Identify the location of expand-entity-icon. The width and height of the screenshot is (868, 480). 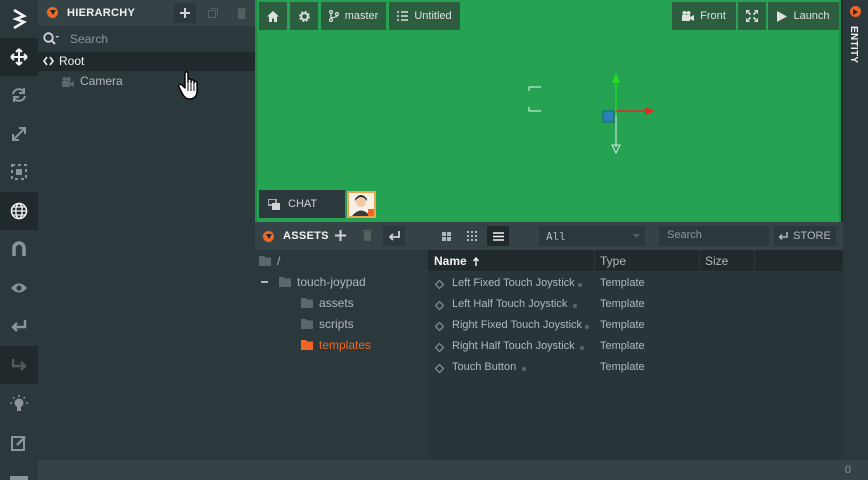
(855, 11).